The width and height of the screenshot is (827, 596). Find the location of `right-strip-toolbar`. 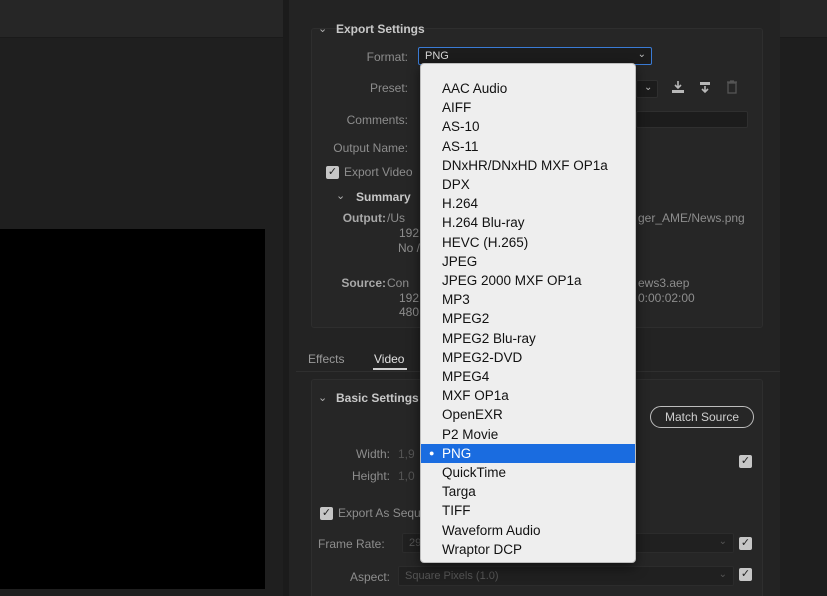

right-strip-toolbar is located at coordinates (803, 19).